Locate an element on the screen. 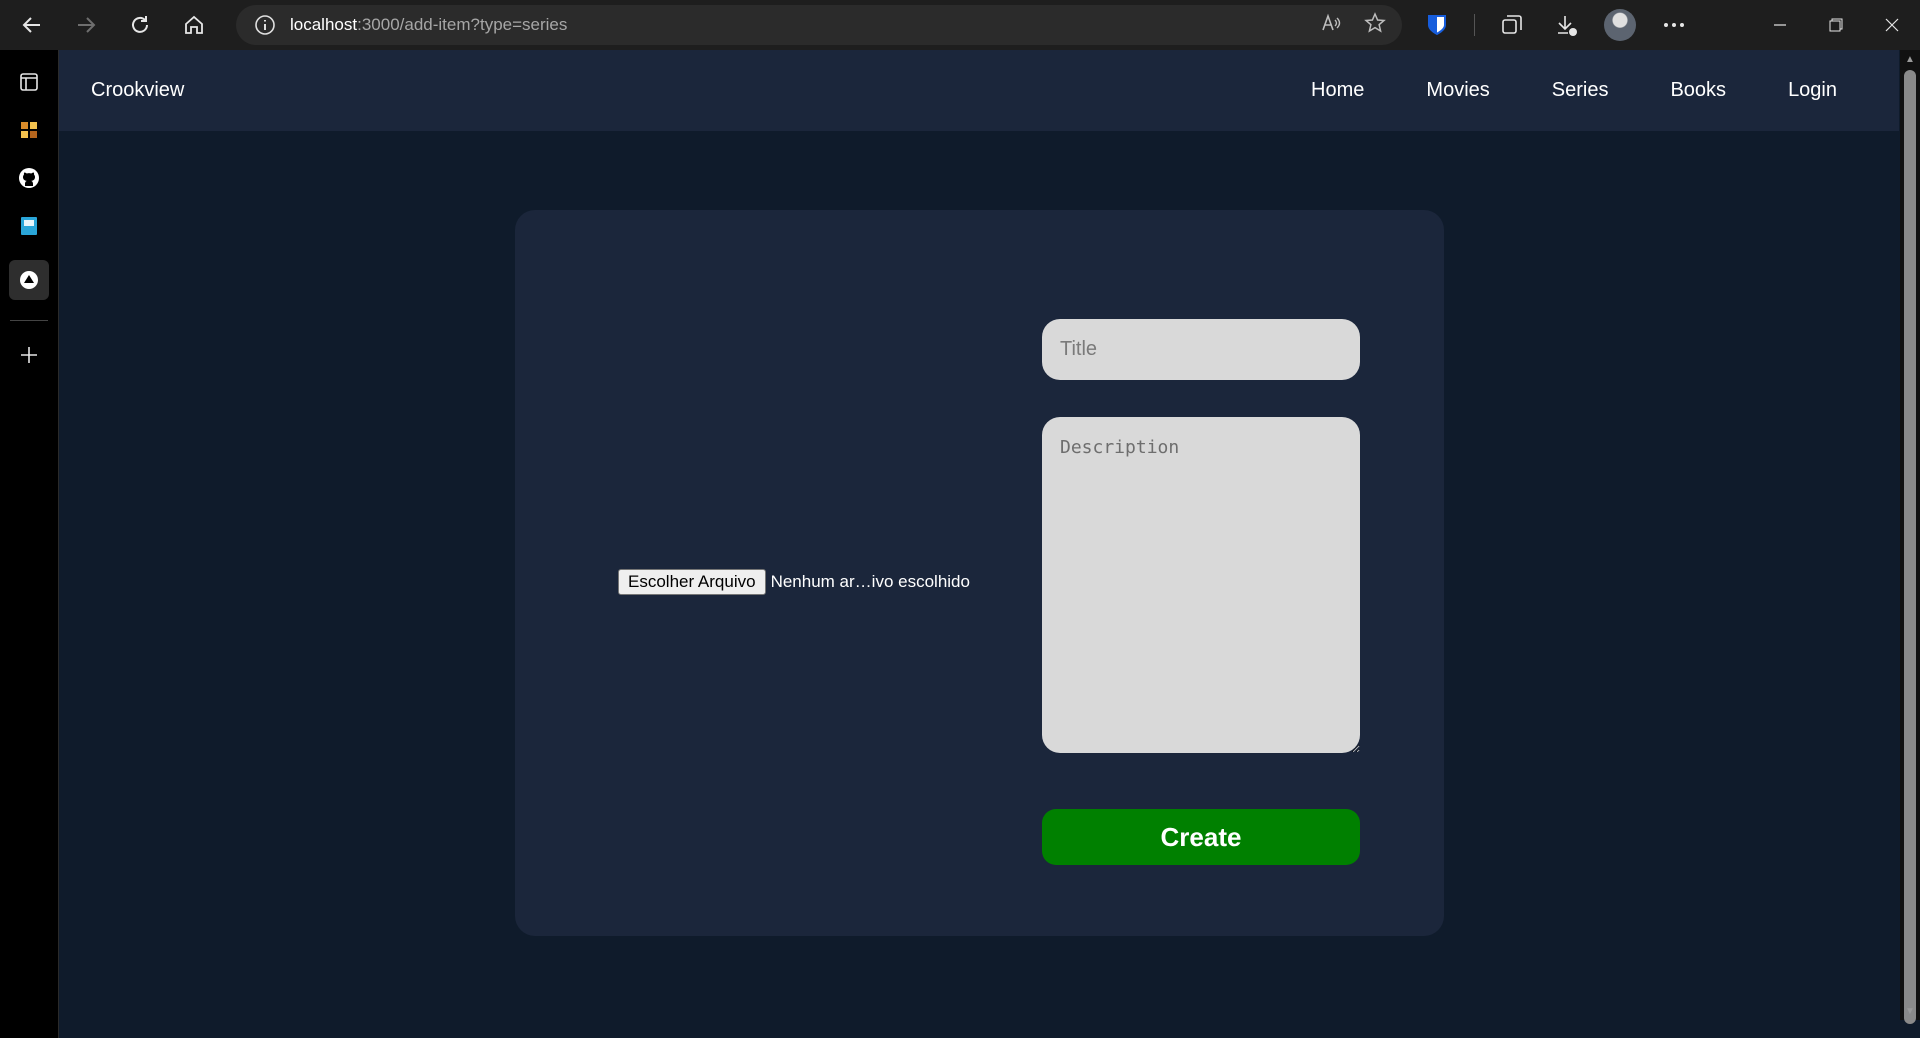 This screenshot has width=1920, height=1038. file-upload: Escolher Arquivo Nenhum ar…ivo escolhido is located at coordinates (794, 582).